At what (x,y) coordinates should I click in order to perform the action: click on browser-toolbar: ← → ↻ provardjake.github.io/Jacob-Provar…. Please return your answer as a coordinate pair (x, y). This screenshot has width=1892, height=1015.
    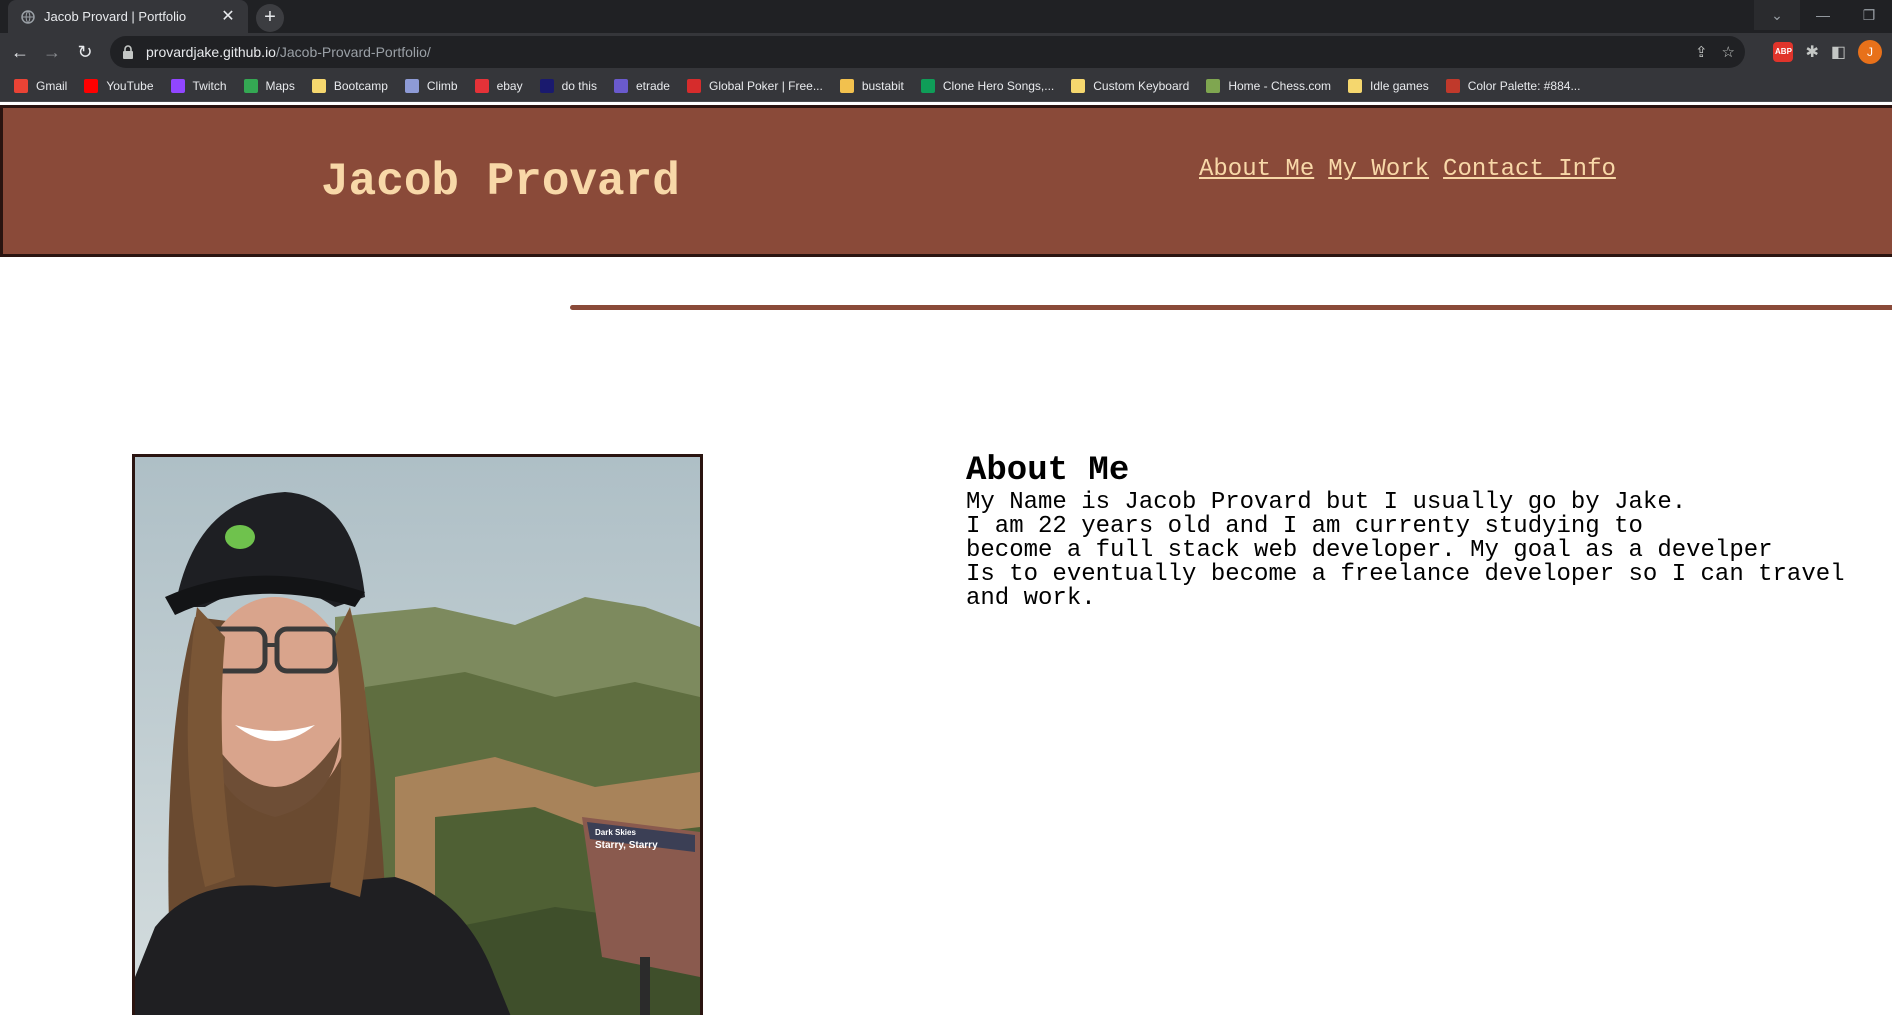
    Looking at the image, I should click on (946, 52).